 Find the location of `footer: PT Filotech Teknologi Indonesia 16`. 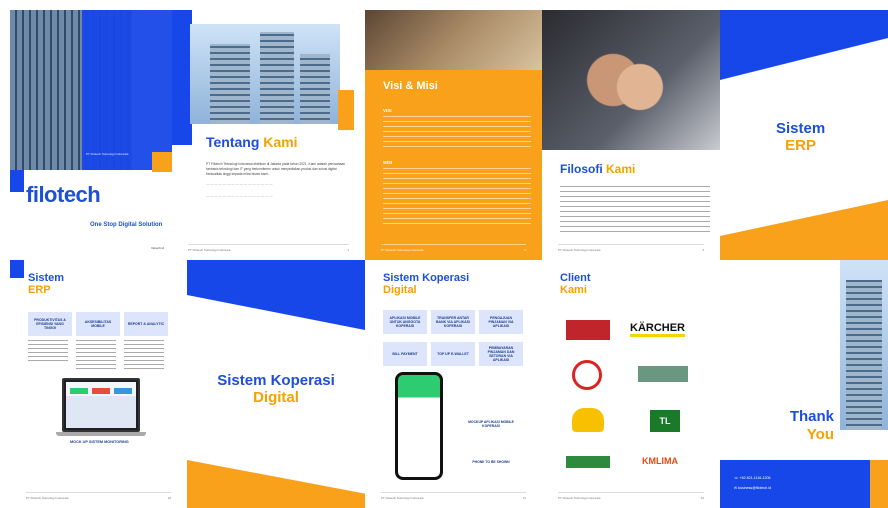

footer: PT Filotech Teknologi Indonesia 16 is located at coordinates (631, 496).